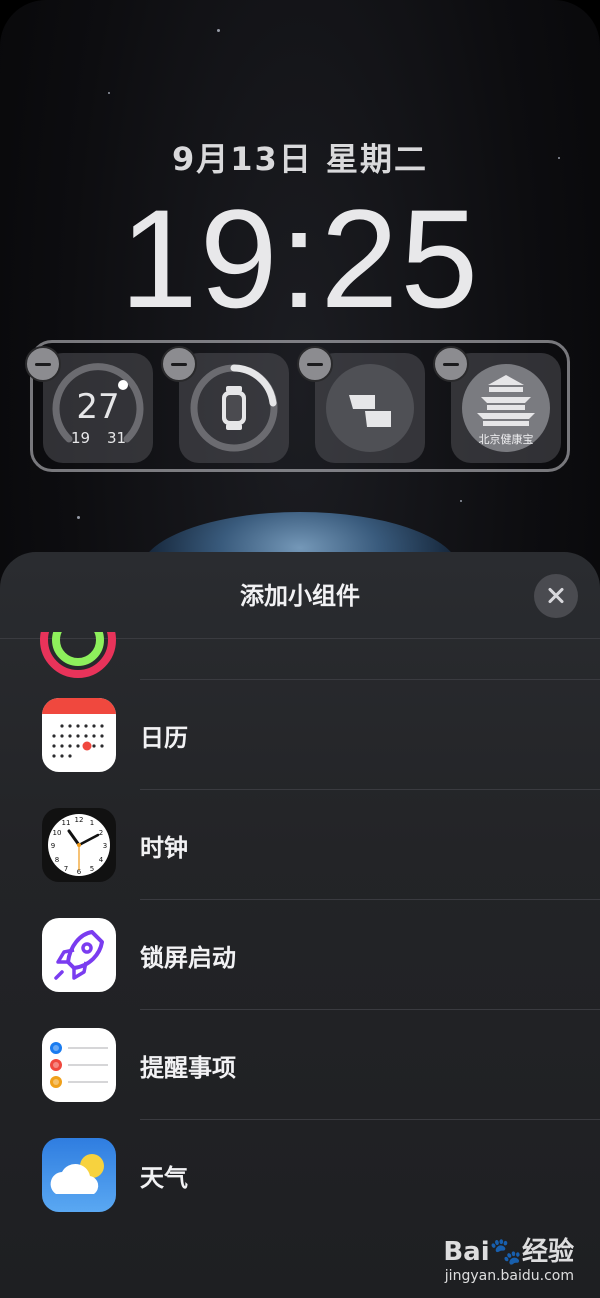 Image resolution: width=600 pixels, height=1298 pixels. I want to click on list-item-label: 日历, so click(164, 738).